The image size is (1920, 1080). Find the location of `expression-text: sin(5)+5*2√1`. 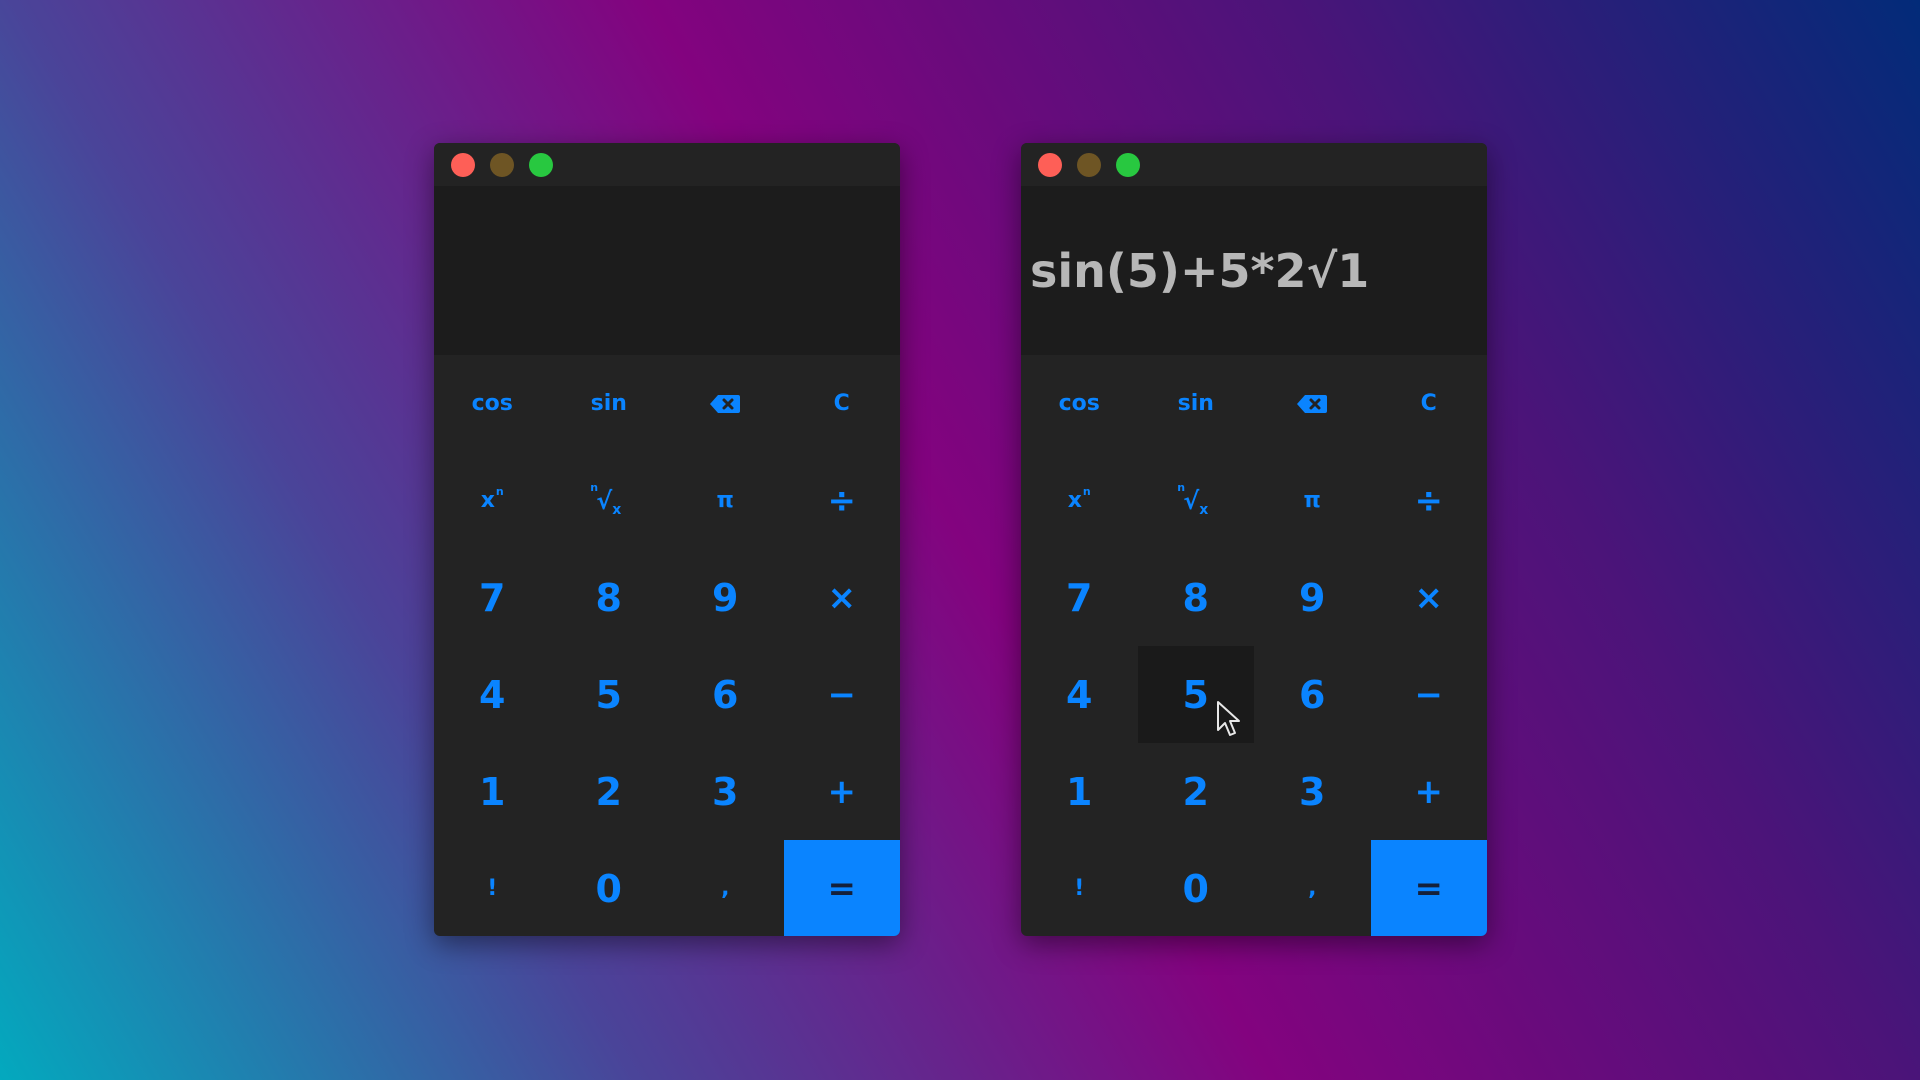

expression-text: sin(5)+5*2√1 is located at coordinates (1200, 270).